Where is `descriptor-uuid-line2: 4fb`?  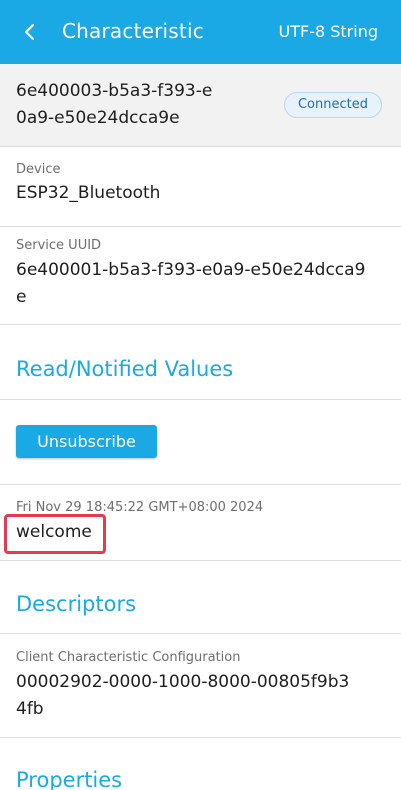
descriptor-uuid-line2: 4fb is located at coordinates (30, 709).